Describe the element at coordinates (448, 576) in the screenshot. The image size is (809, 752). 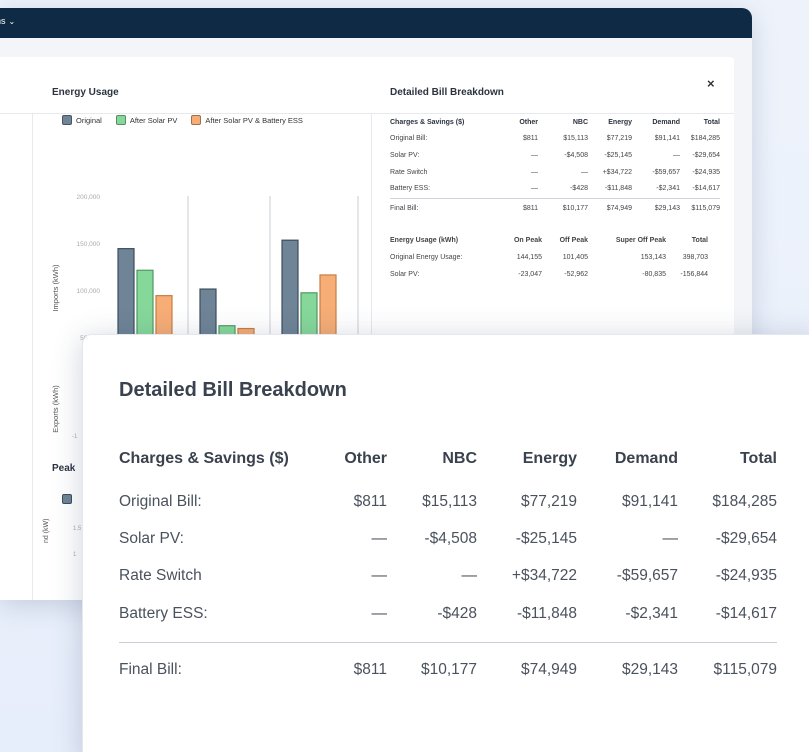
I see `table-row: Rate Switch — — +$34,722 -$59,657 -$24,935` at that location.